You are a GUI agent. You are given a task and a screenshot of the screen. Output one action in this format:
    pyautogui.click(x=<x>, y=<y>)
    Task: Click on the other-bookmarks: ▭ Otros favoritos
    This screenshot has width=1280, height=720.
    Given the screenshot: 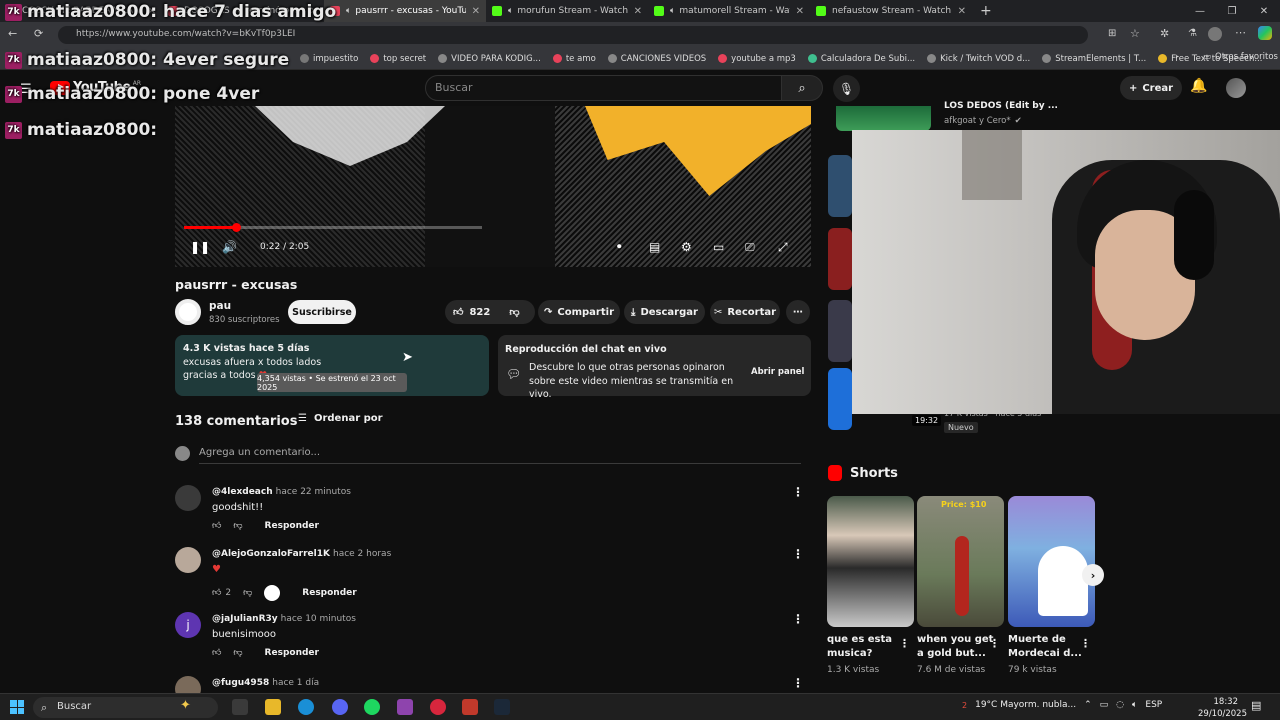 What is the action you would take?
    pyautogui.click(x=1240, y=57)
    